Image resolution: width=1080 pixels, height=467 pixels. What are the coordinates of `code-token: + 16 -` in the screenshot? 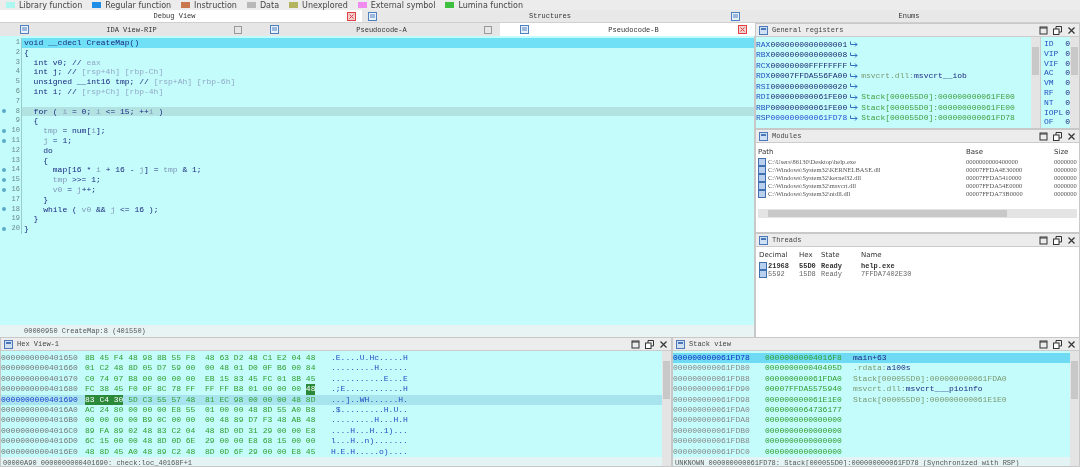 It's located at (120, 170).